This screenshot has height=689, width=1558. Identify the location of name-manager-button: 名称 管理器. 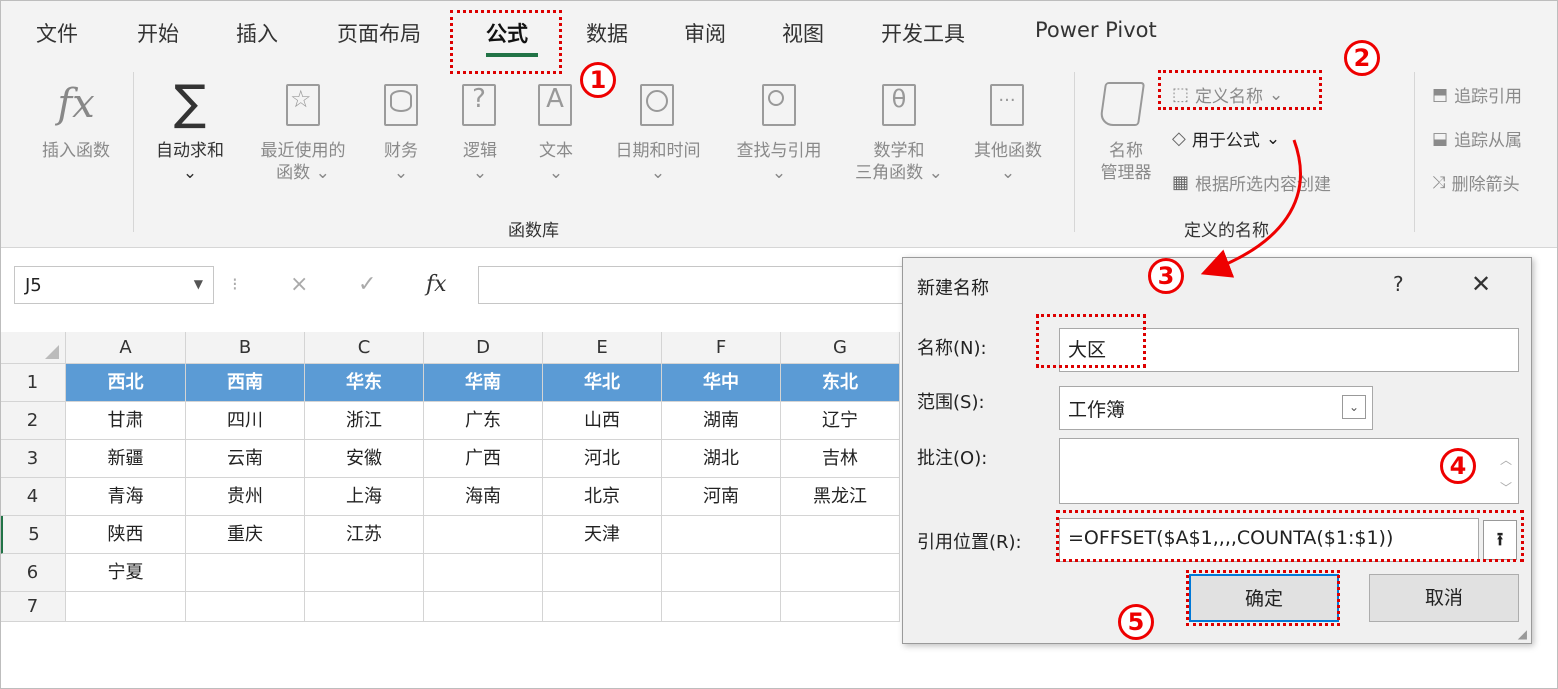
(1126, 132).